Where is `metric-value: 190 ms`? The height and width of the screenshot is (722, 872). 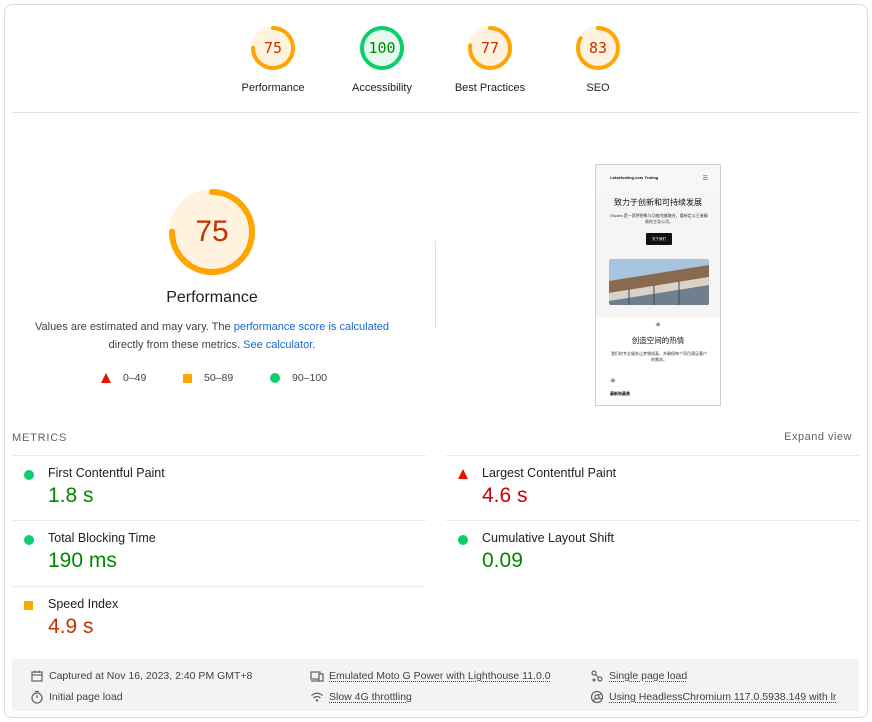 metric-value: 190 ms is located at coordinates (82, 560).